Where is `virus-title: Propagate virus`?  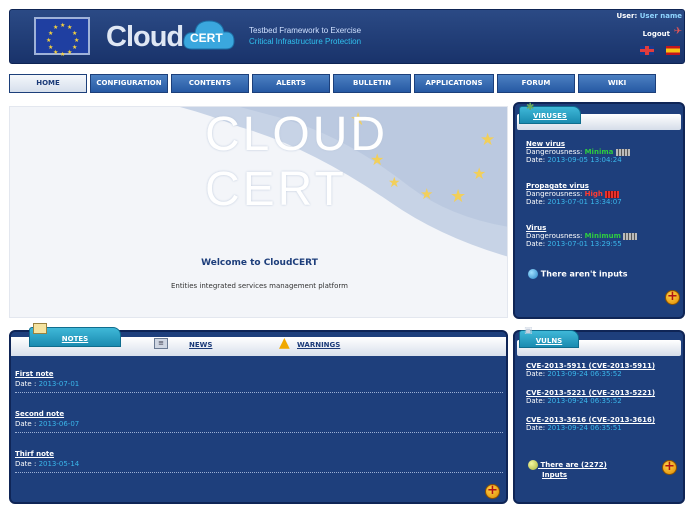
virus-title: Propagate virus is located at coordinates (574, 186).